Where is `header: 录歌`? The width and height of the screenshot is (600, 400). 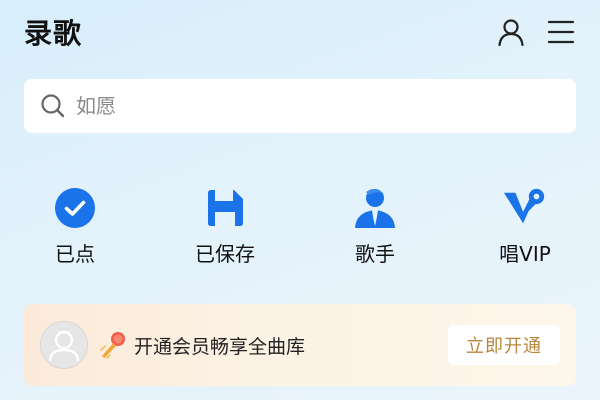 header: 录歌 is located at coordinates (301, 32).